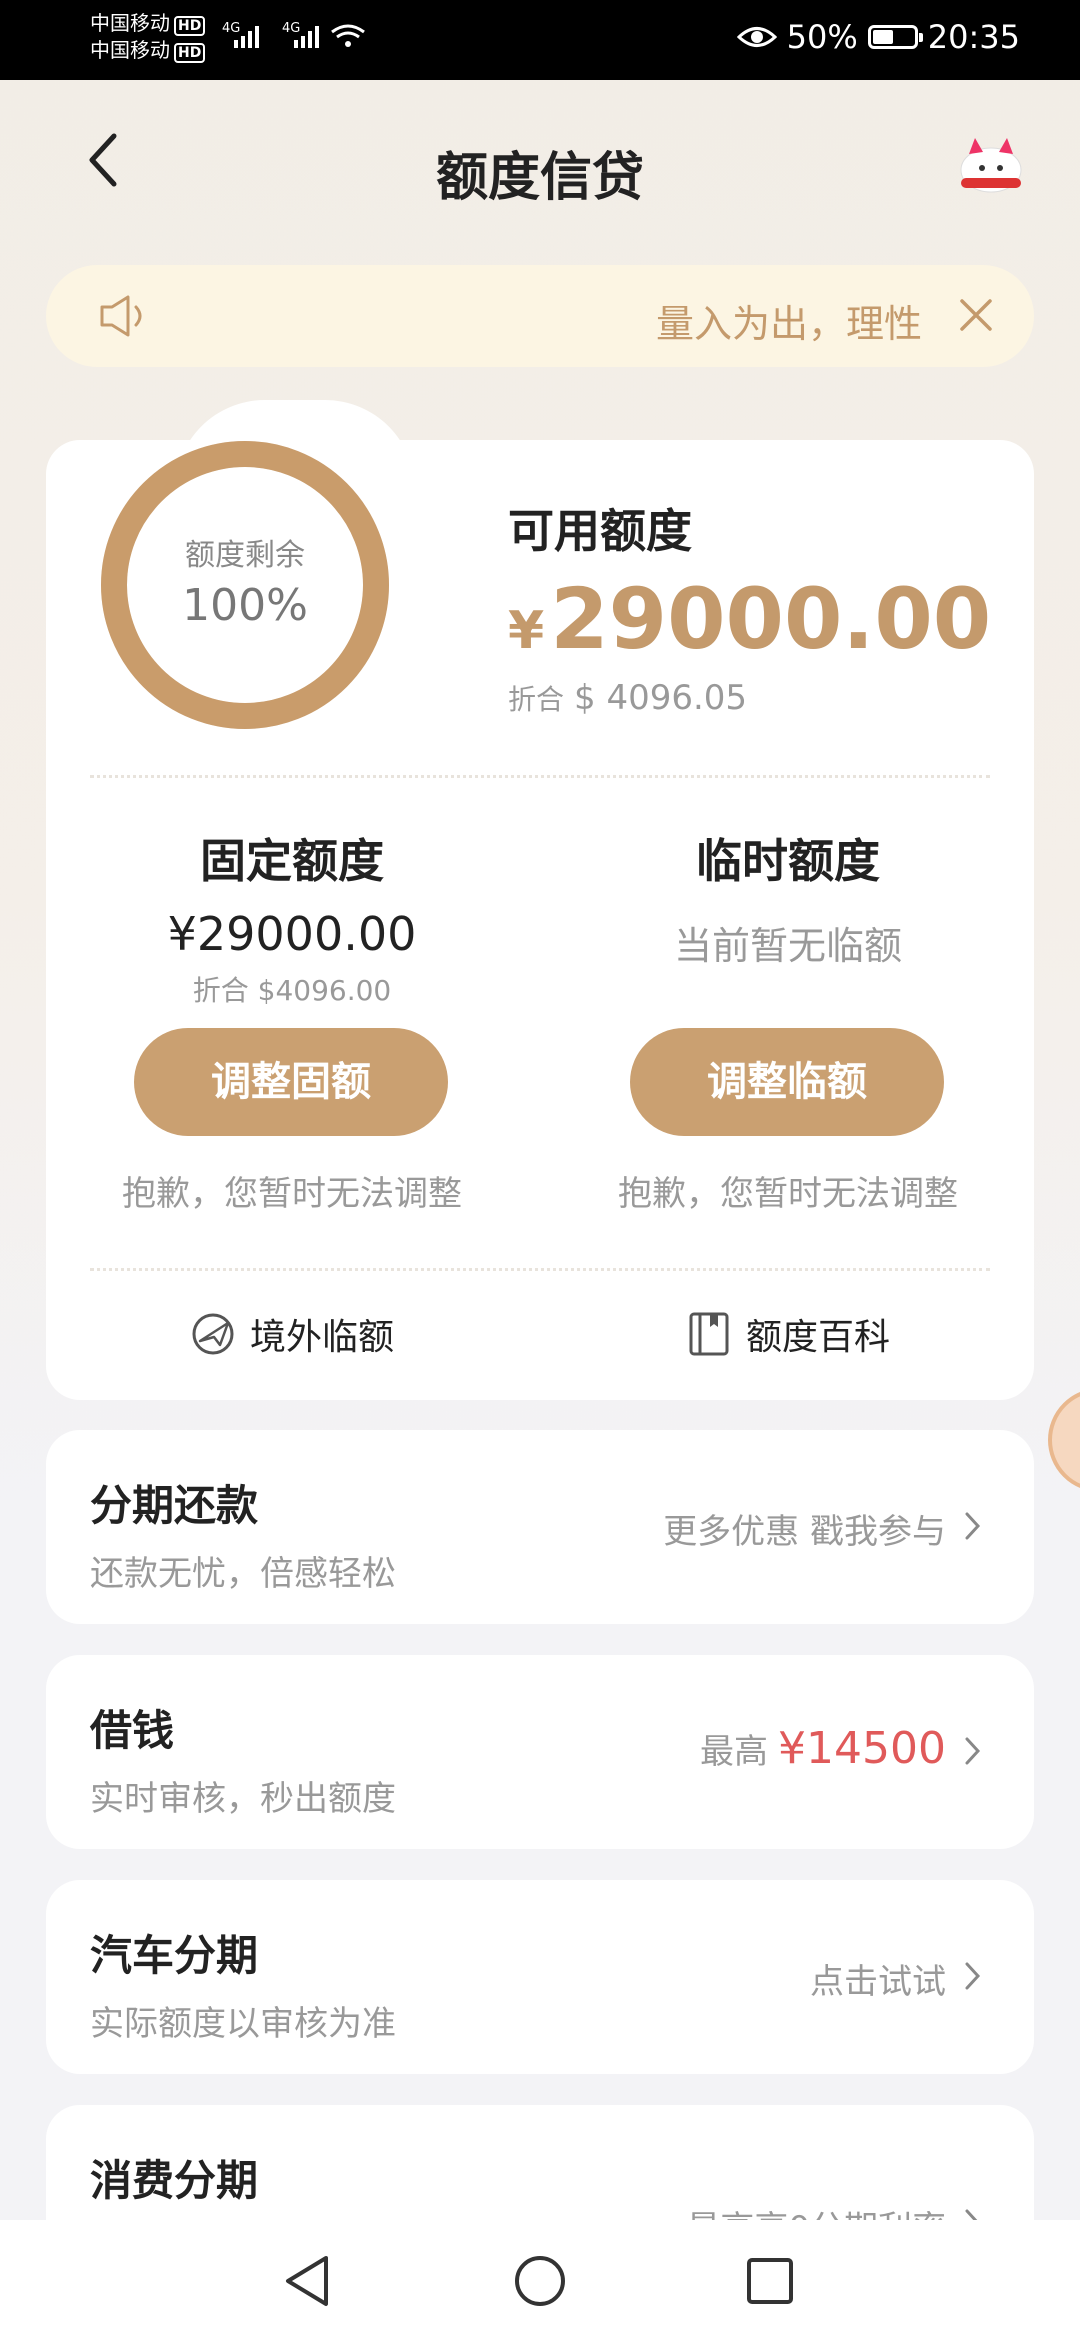 This screenshot has height=2340, width=1080. Describe the element at coordinates (174, 2180) in the screenshot. I see `row-title: 消费分期` at that location.